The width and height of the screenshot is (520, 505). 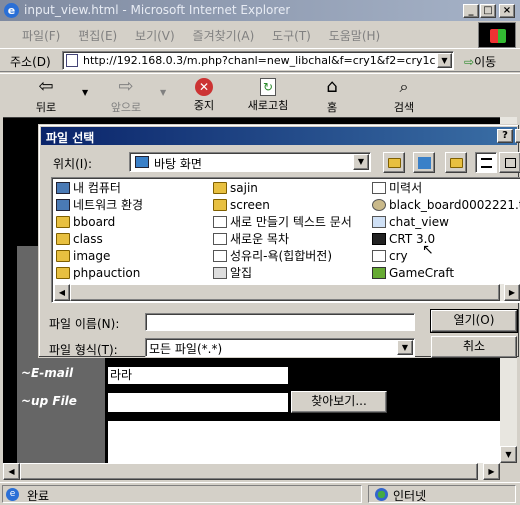 What do you see at coordinates (251, 239) in the screenshot?
I see `file-item: 새로운 목차` at bounding box center [251, 239].